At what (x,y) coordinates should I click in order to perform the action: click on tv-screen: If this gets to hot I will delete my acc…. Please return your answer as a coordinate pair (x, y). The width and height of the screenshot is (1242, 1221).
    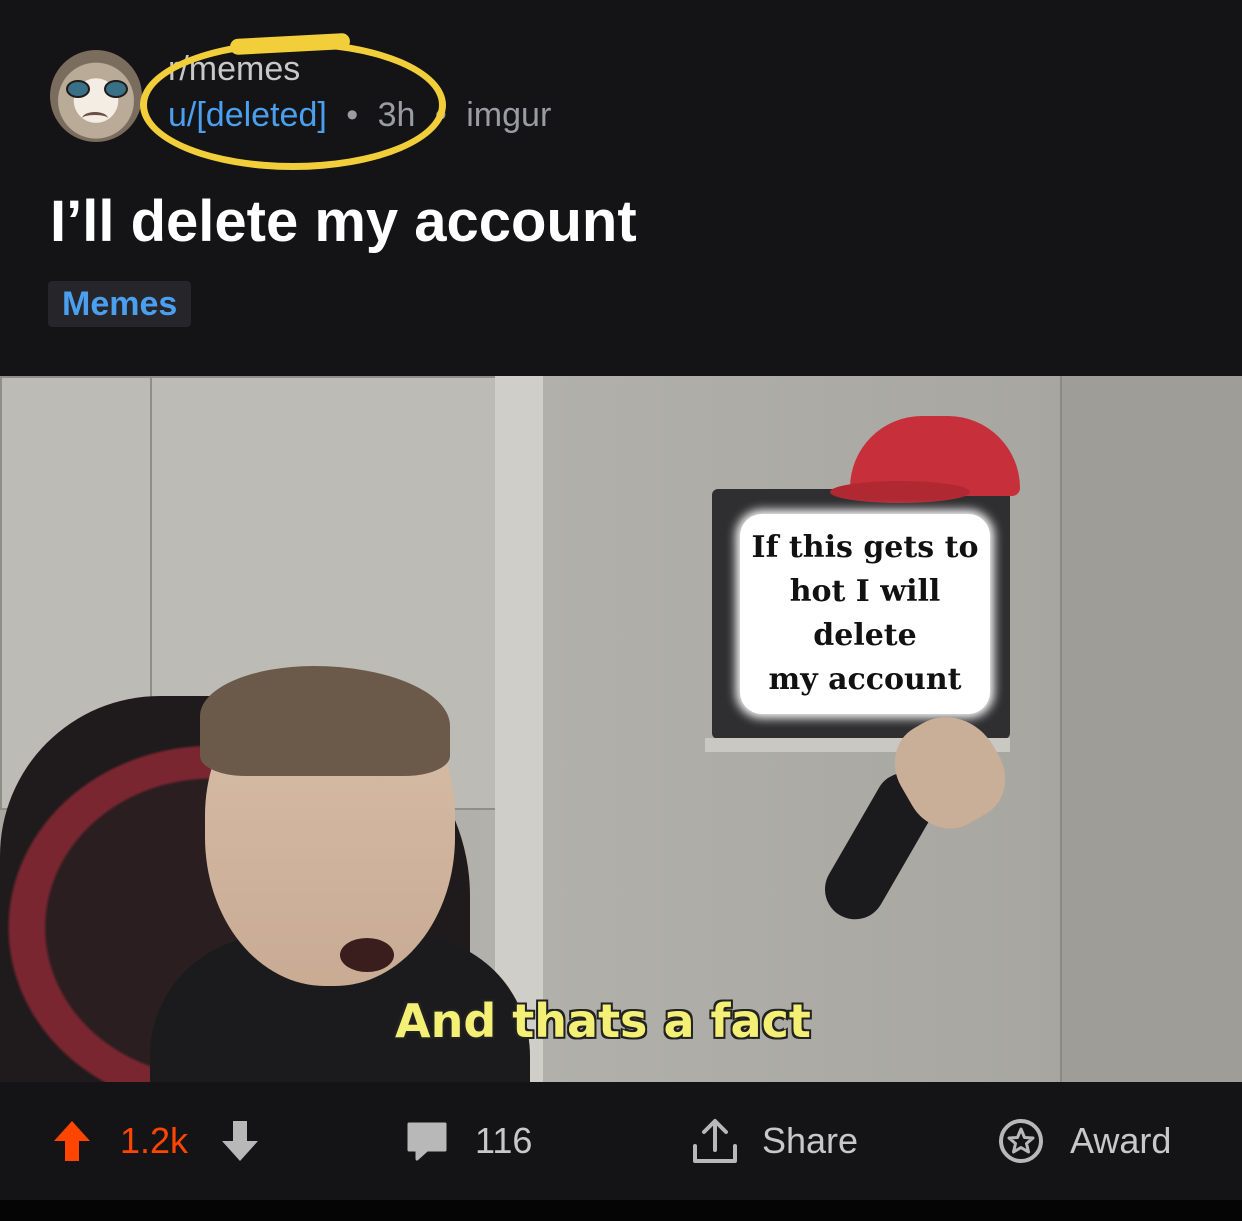
    Looking at the image, I should click on (865, 614).